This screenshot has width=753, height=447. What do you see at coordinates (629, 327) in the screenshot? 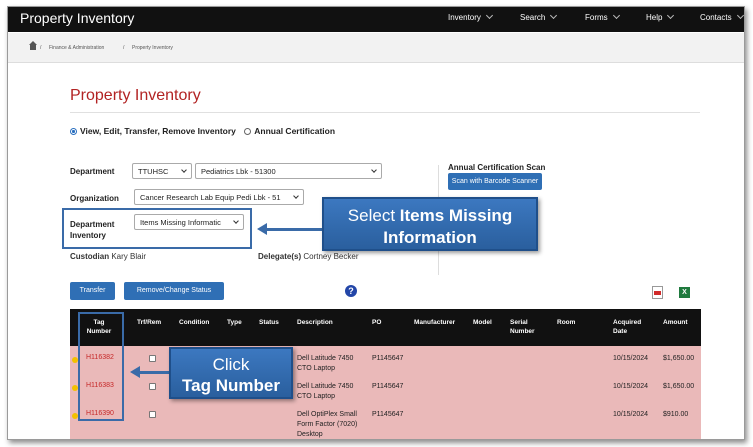
I see `col-acquired-date: Acquired Date` at bounding box center [629, 327].